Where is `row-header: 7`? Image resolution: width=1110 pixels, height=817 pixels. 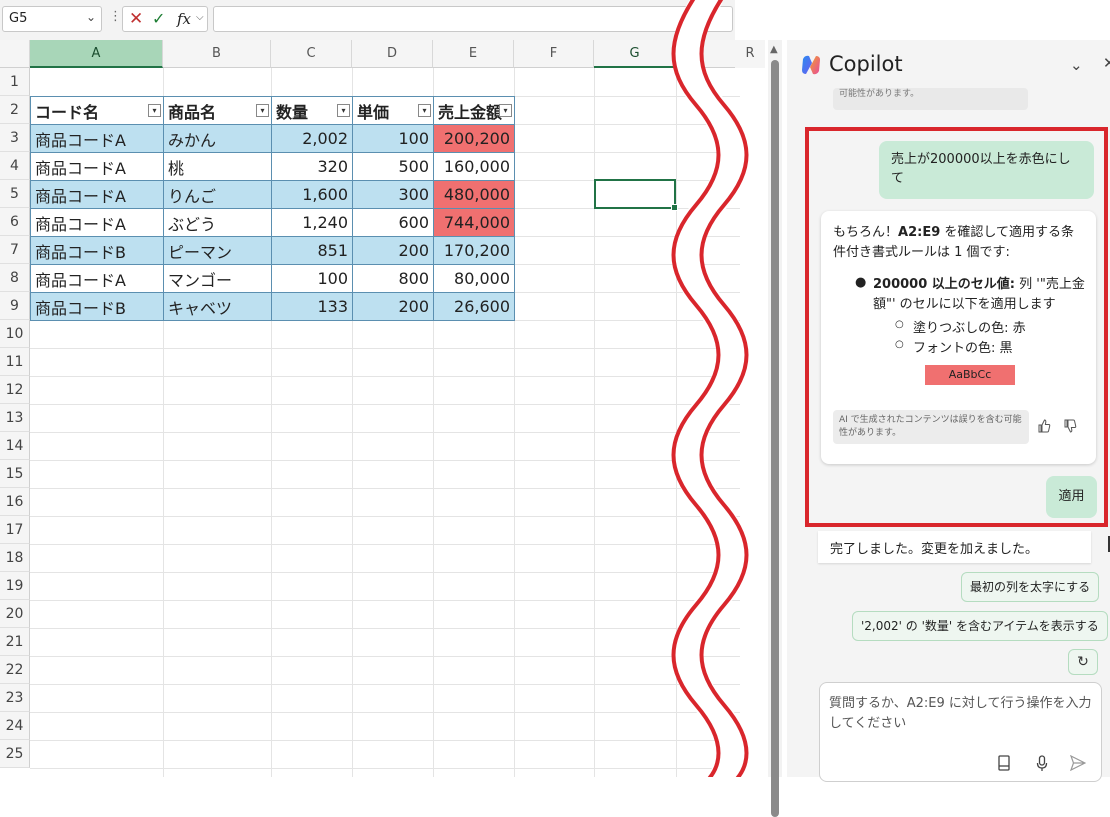
row-header: 7 is located at coordinates (15, 250).